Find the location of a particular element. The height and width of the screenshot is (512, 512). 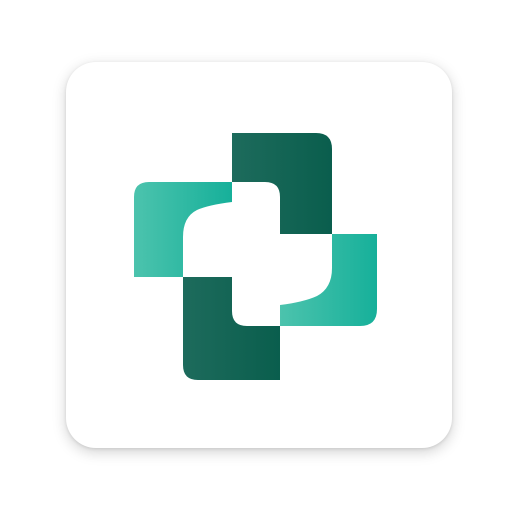

logo-bottom-dark-block is located at coordinates (231, 328).